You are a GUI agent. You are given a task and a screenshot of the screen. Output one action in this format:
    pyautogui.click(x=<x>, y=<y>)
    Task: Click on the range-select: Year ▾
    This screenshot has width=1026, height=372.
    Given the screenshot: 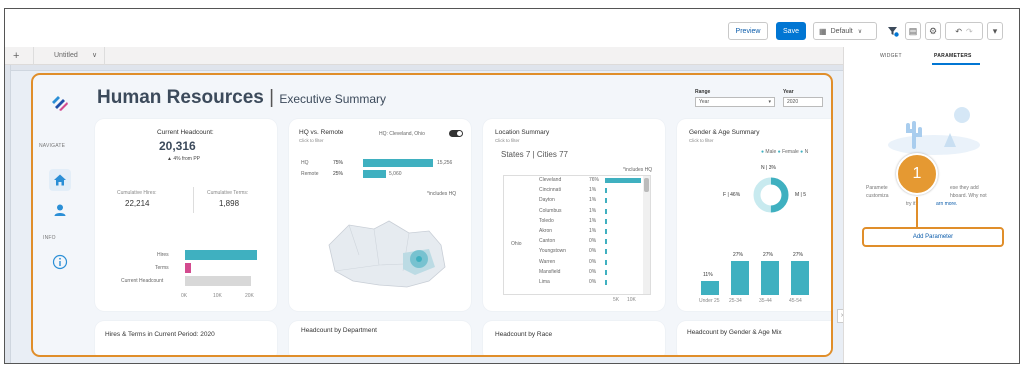 What is the action you would take?
    pyautogui.click(x=735, y=102)
    